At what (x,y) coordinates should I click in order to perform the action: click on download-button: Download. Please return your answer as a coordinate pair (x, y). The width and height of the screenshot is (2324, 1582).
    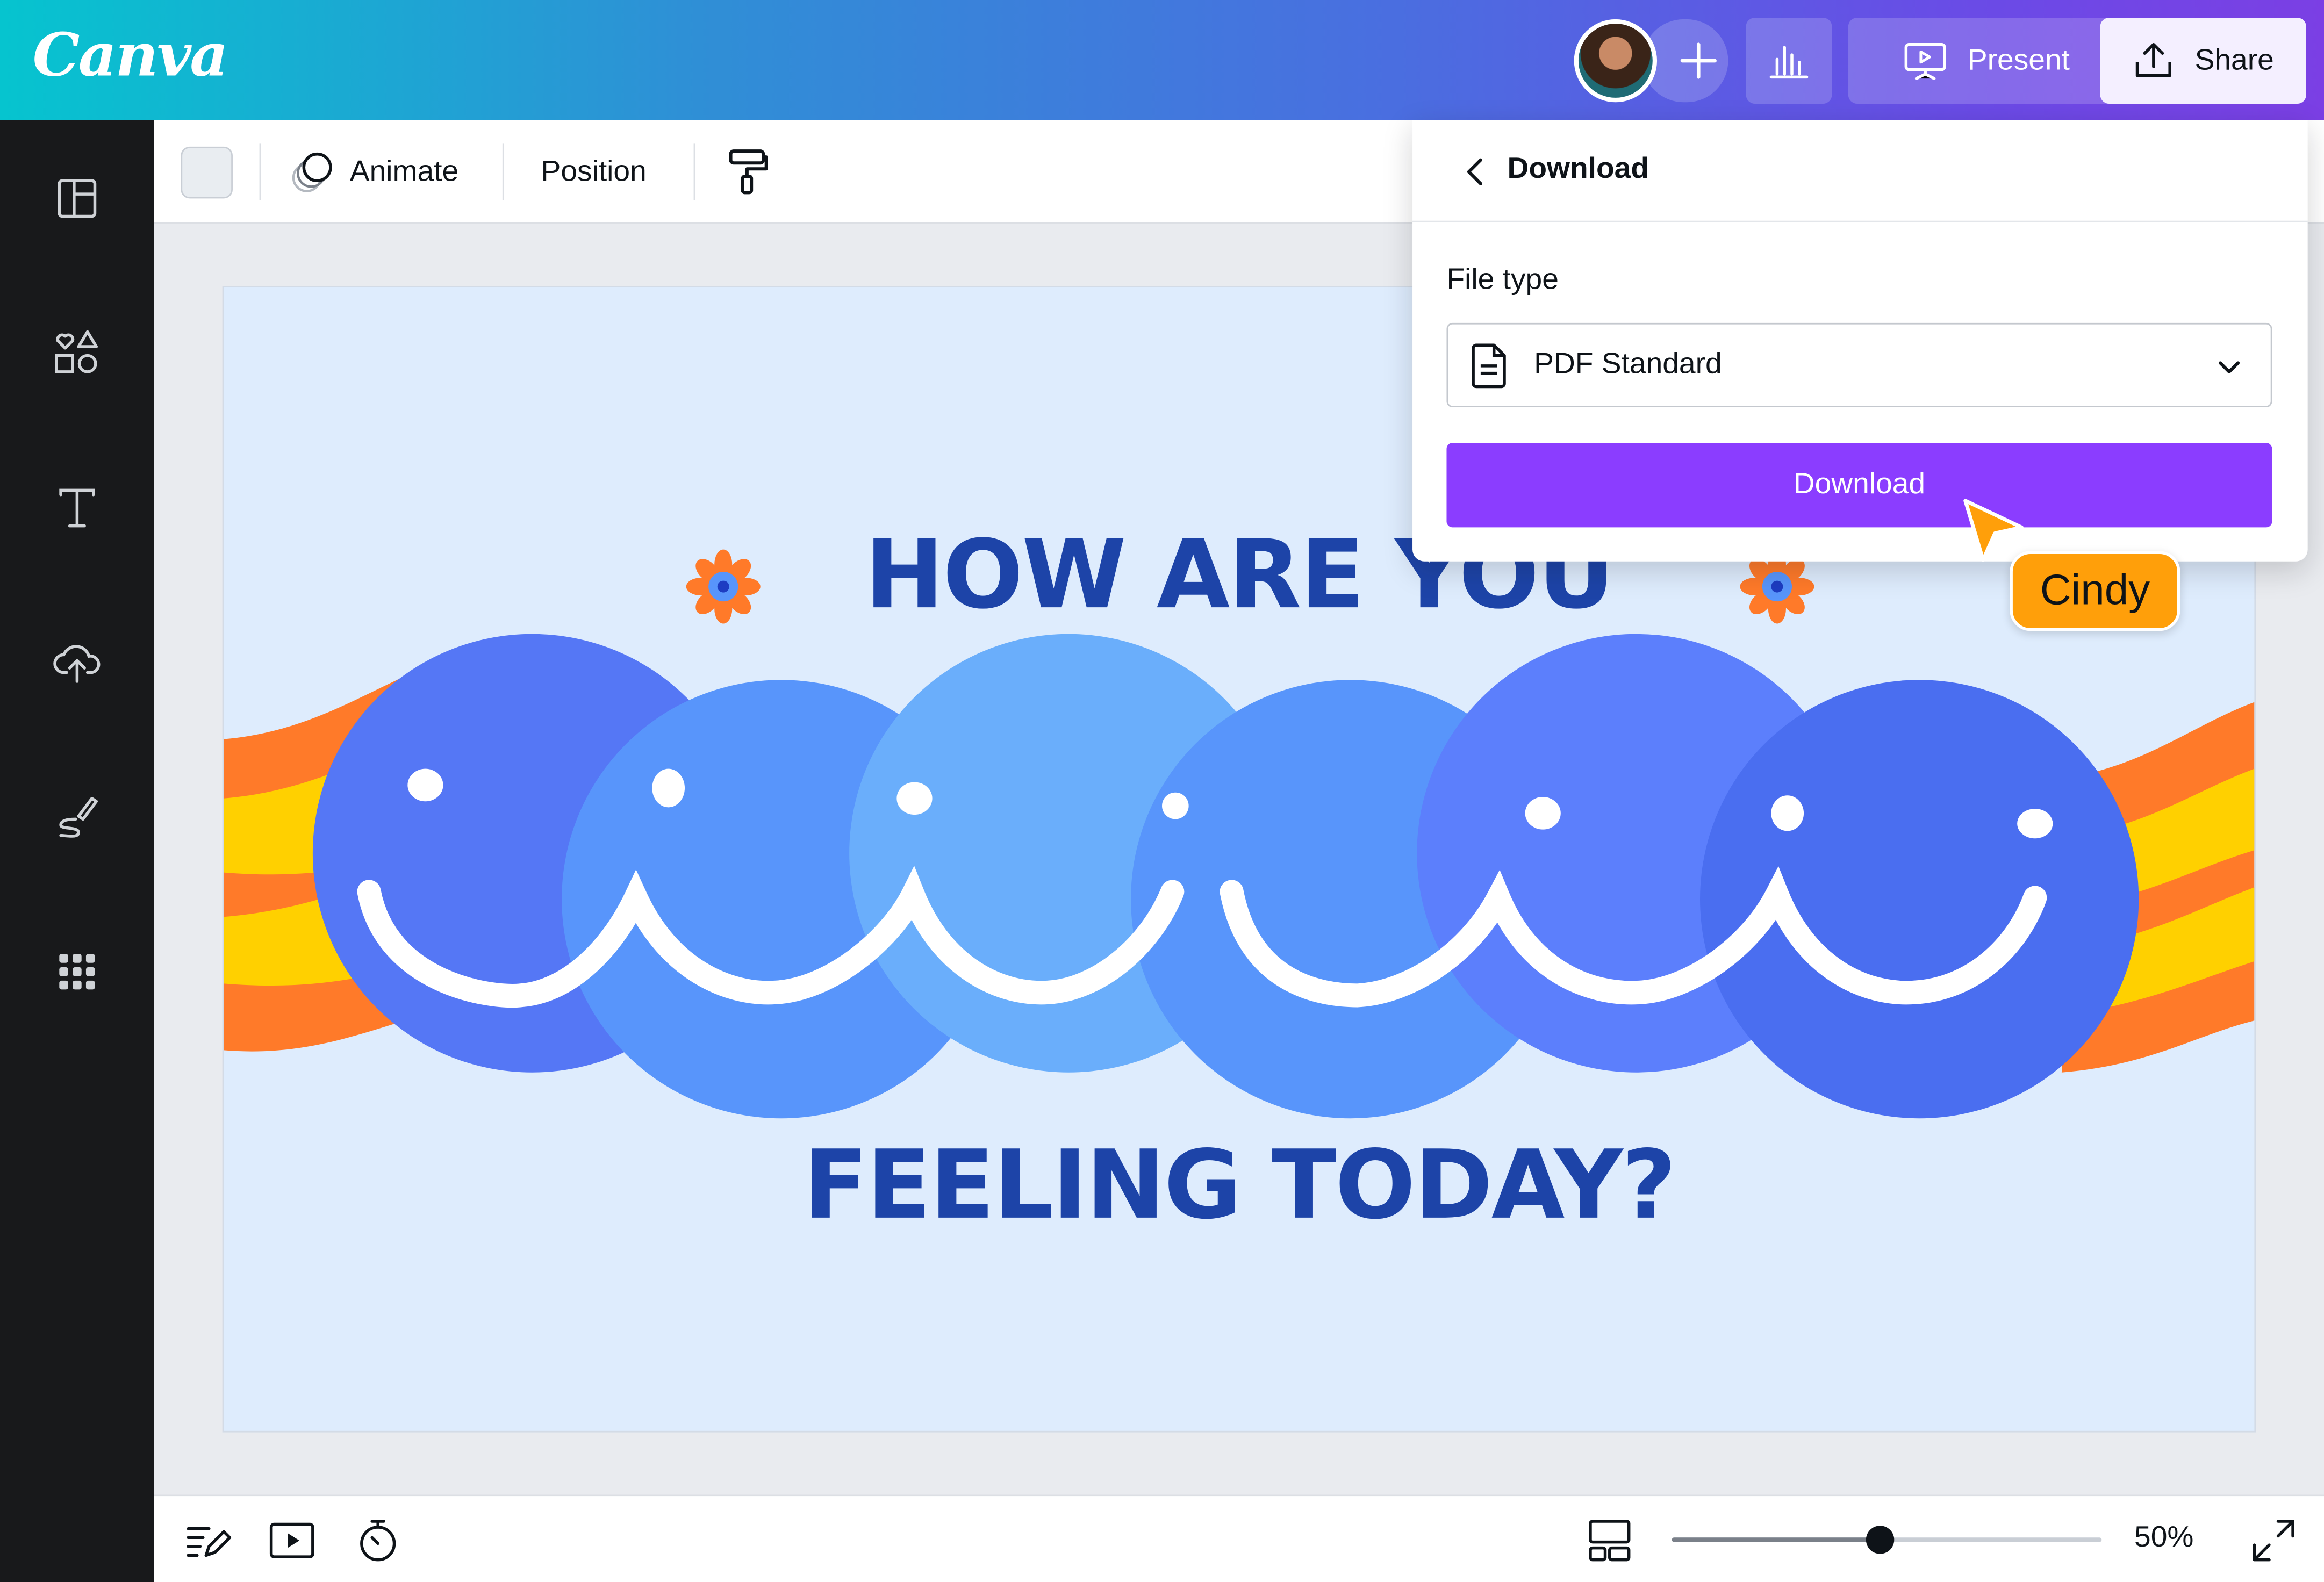
    Looking at the image, I should click on (1859, 485).